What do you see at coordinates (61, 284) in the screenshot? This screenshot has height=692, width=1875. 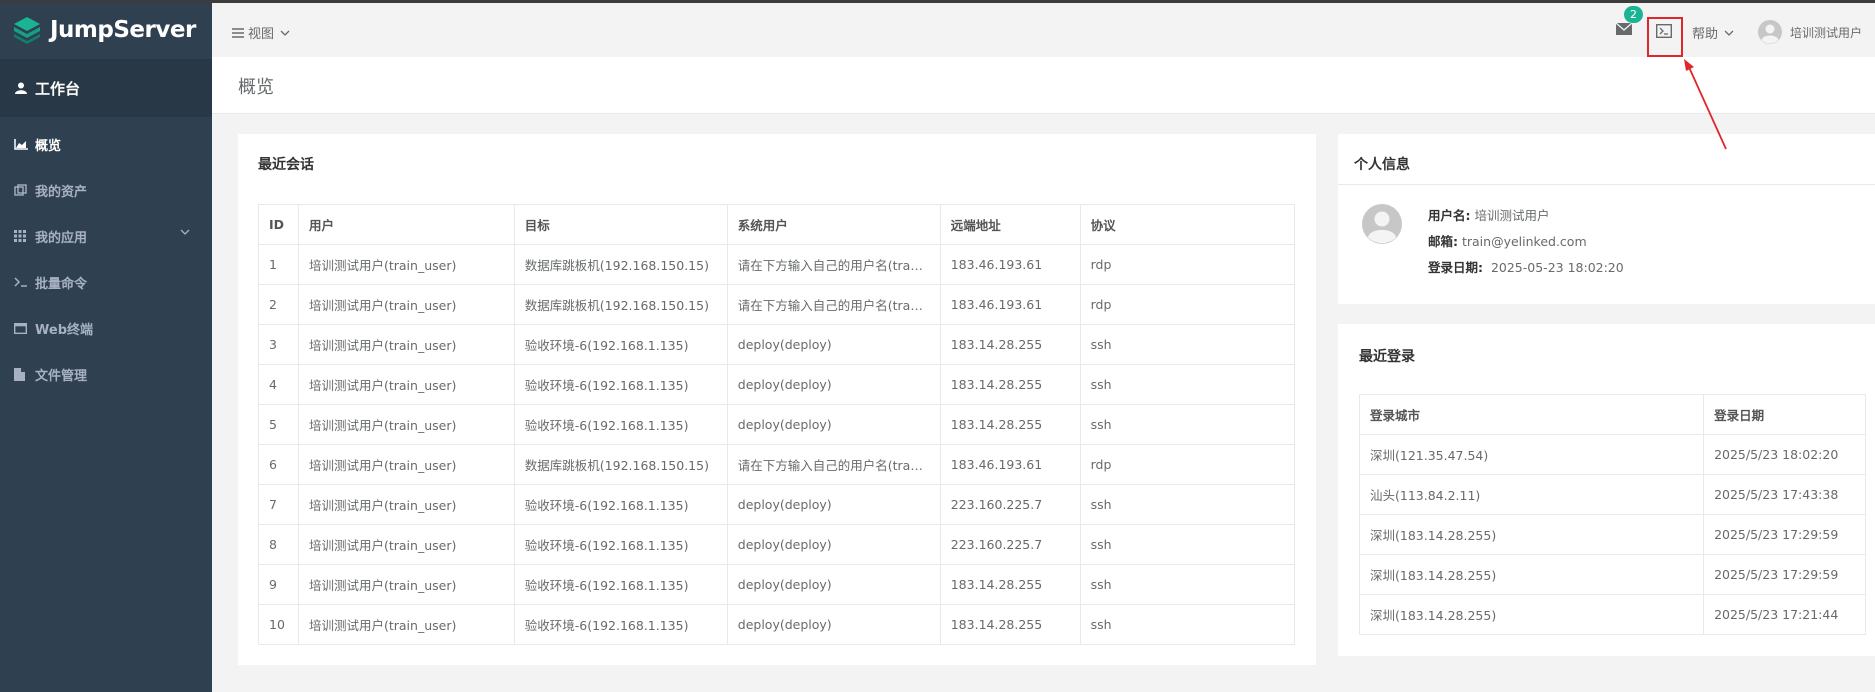 I see `sidebar-item-label: 批量命令` at bounding box center [61, 284].